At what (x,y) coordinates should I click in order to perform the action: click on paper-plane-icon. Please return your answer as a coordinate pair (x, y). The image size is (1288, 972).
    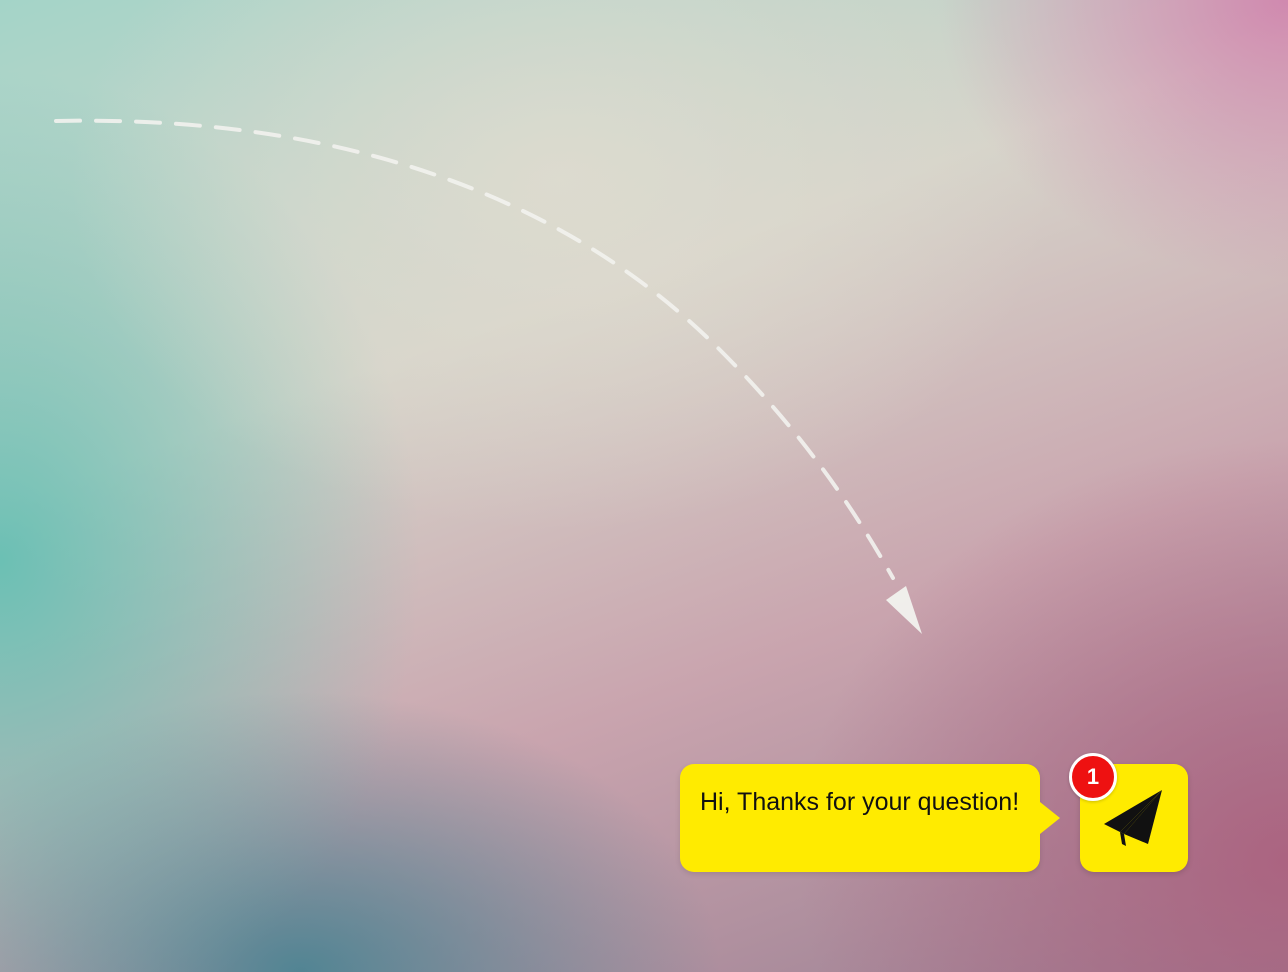
    Looking at the image, I should click on (1133, 818).